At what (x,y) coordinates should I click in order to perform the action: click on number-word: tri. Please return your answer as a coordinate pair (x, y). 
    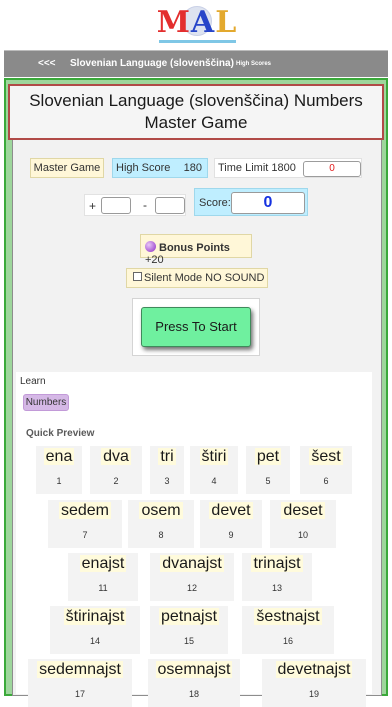
    Looking at the image, I should click on (167, 456).